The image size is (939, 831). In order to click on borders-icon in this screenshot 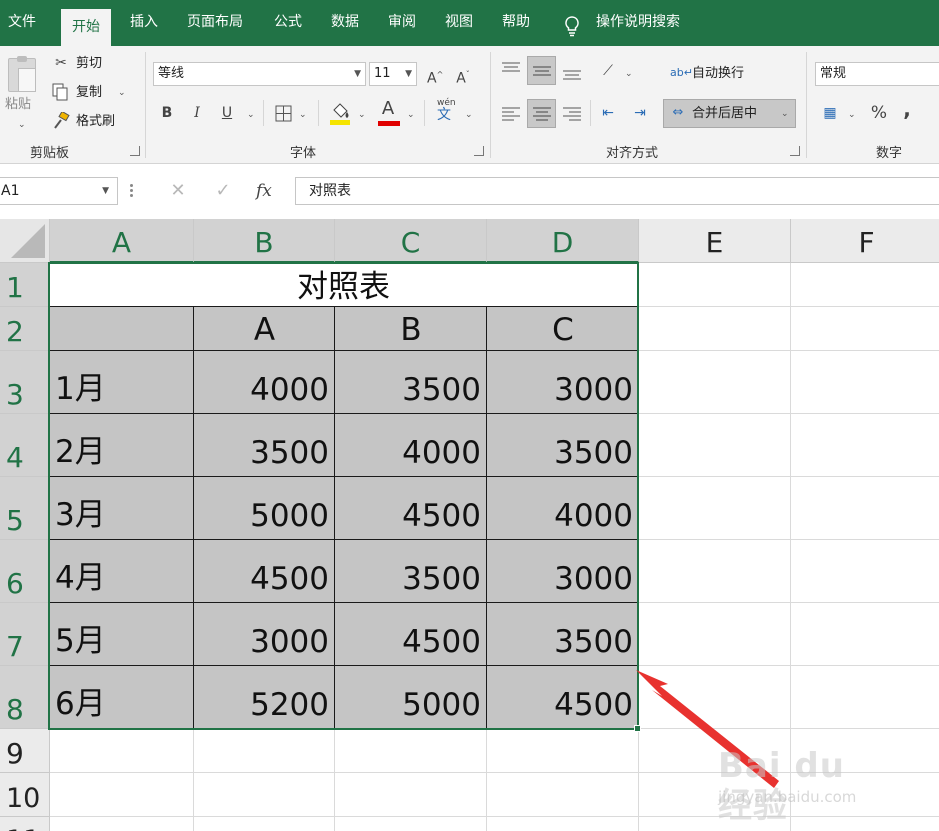, I will do `click(283, 113)`.